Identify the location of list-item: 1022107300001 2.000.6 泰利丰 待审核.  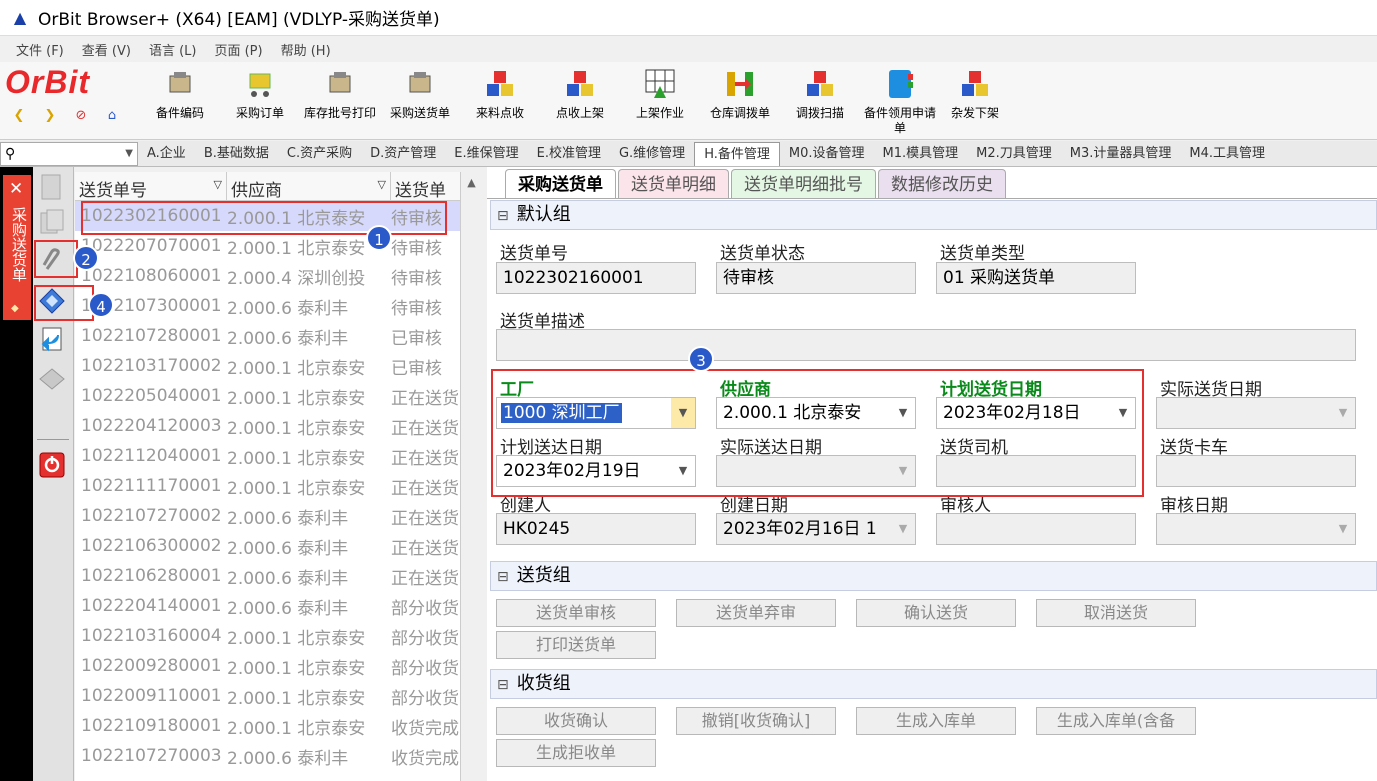
(267, 306).